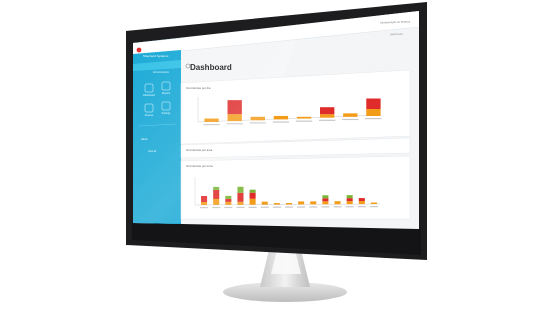 The height and width of the screenshot is (309, 550). Describe the element at coordinates (149, 115) in the screenshot. I see `sidebar-item-devices: Devices` at that location.